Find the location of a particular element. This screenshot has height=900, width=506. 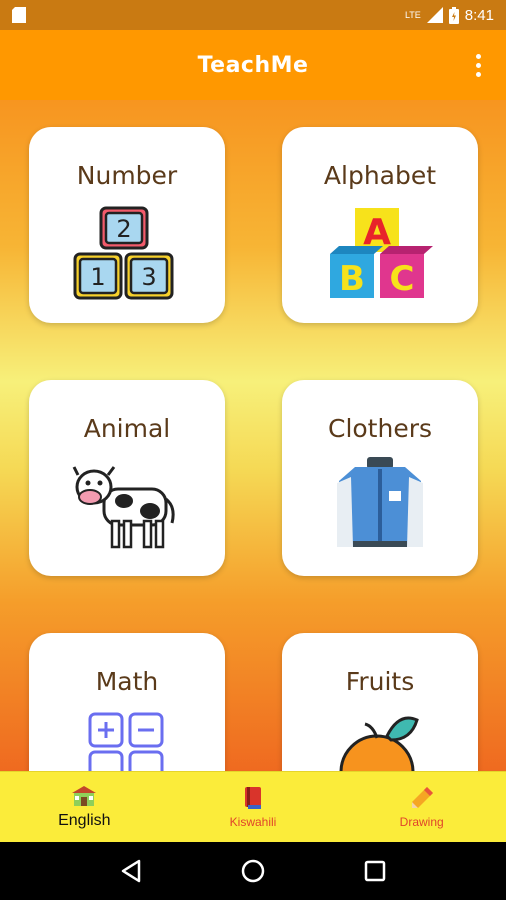

nav-label: Drawing is located at coordinates (421, 822).